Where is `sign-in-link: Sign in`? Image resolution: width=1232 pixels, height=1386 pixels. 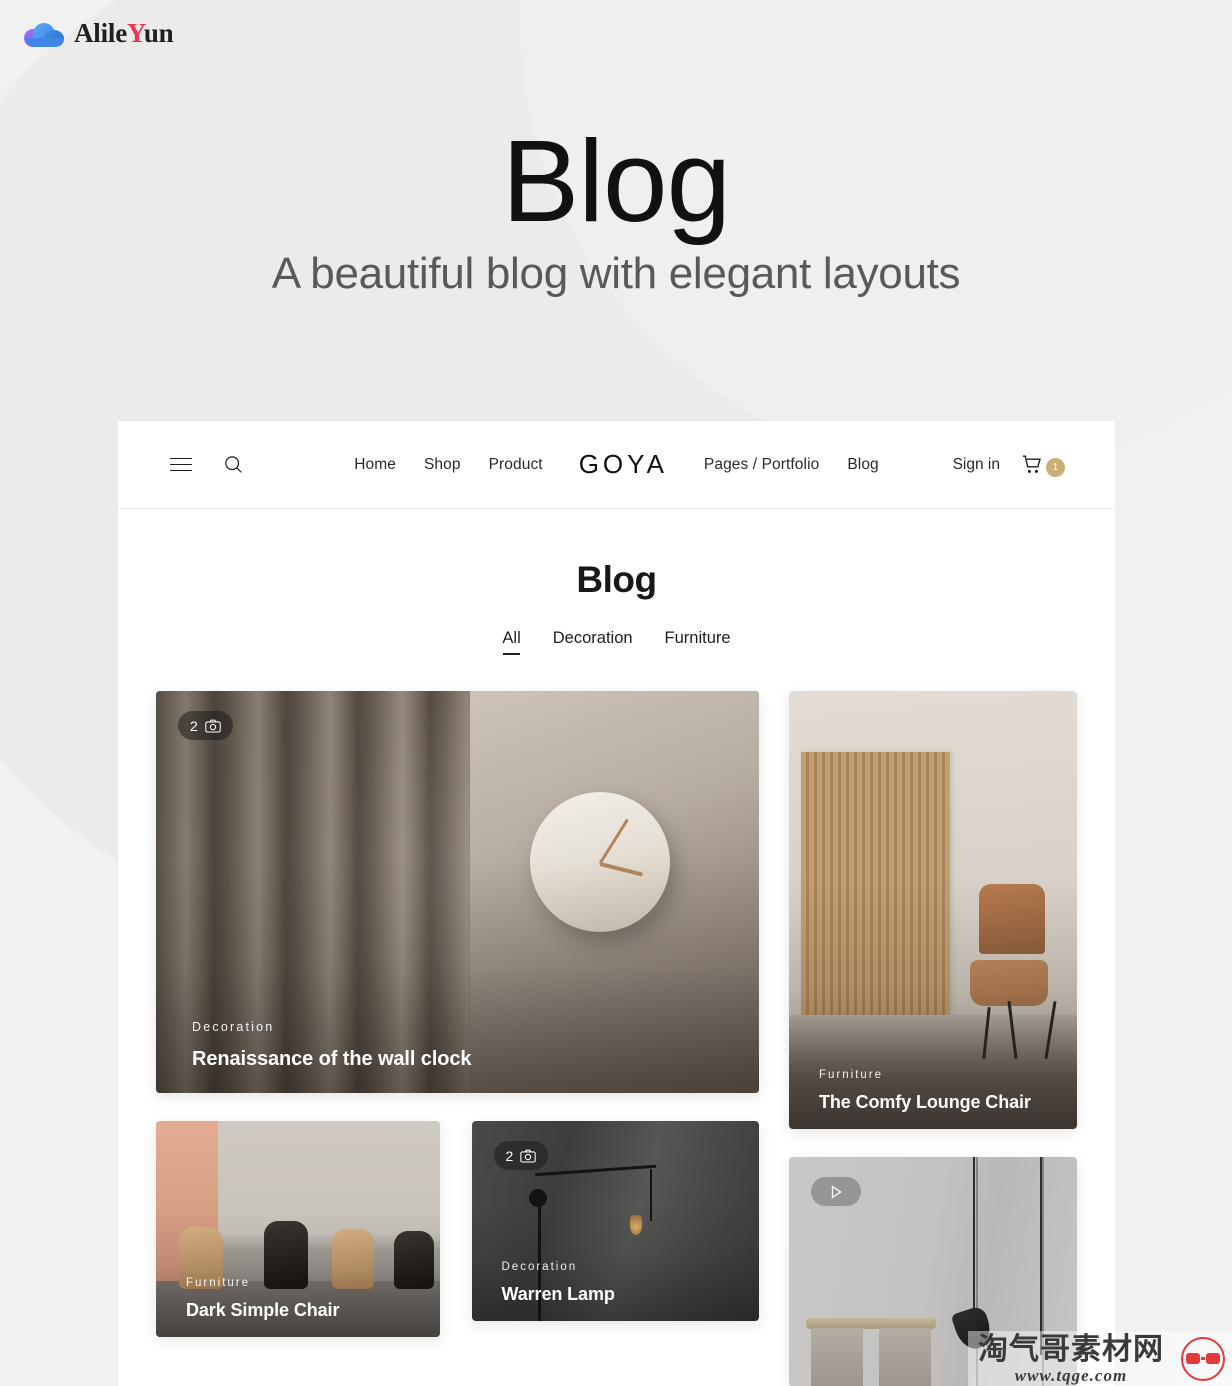
sign-in-link: Sign in is located at coordinates (976, 465).